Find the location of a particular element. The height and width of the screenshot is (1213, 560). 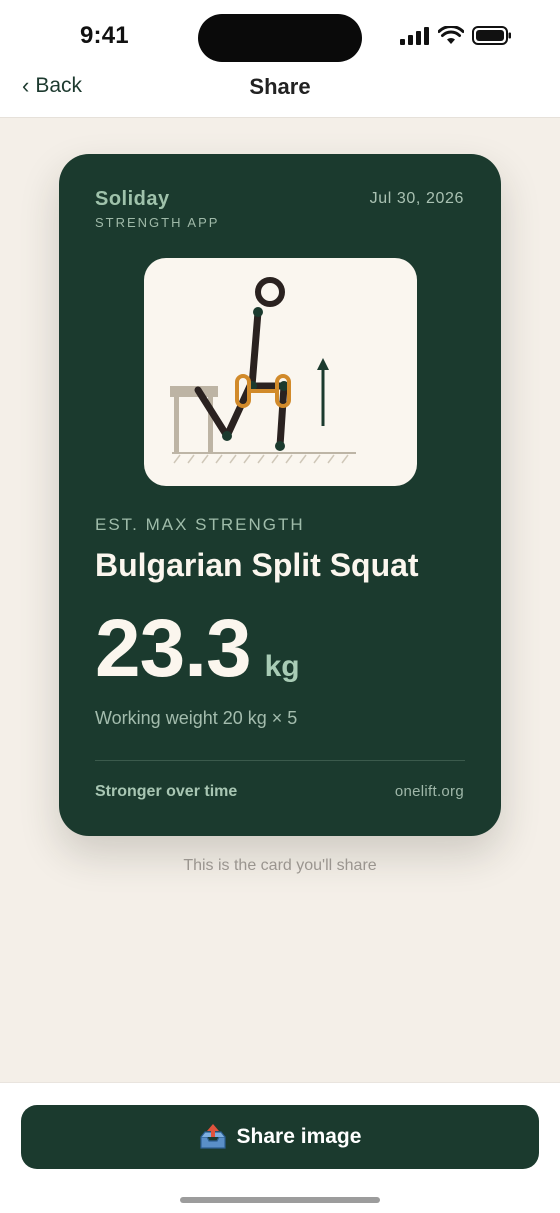

share-image-button: Share image is located at coordinates (280, 1137).